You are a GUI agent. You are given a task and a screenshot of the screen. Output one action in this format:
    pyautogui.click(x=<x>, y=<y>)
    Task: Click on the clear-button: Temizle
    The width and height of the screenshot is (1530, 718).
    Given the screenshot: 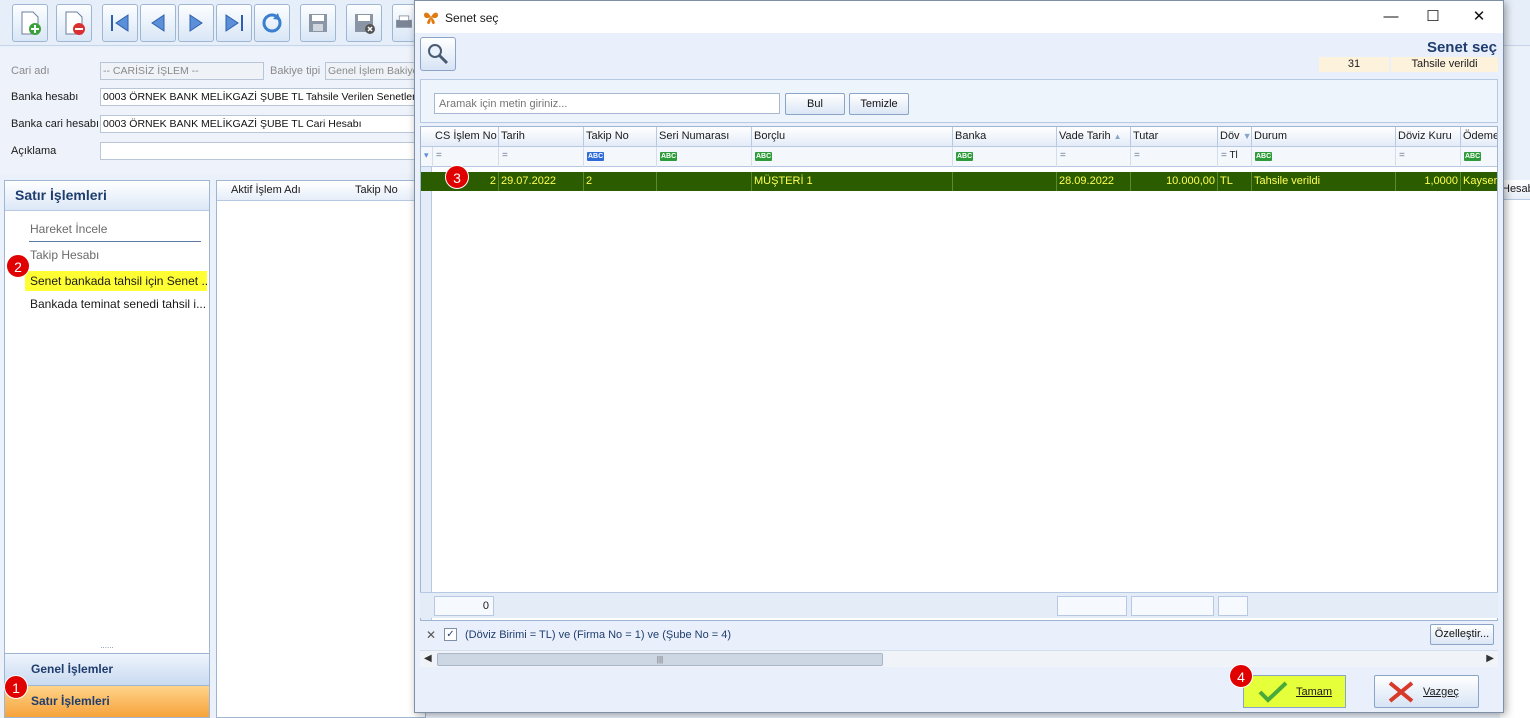 What is the action you would take?
    pyautogui.click(x=879, y=104)
    